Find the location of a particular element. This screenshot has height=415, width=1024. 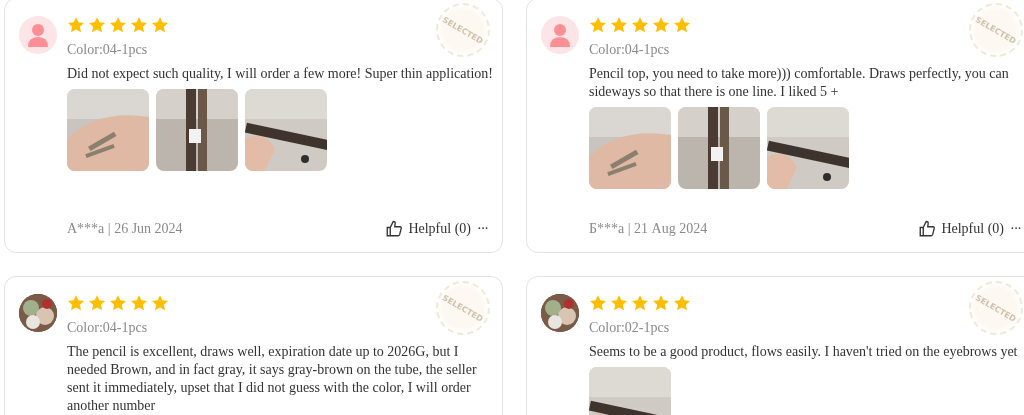

author-date: Б***а | 21 Aug 2024 is located at coordinates (648, 229).